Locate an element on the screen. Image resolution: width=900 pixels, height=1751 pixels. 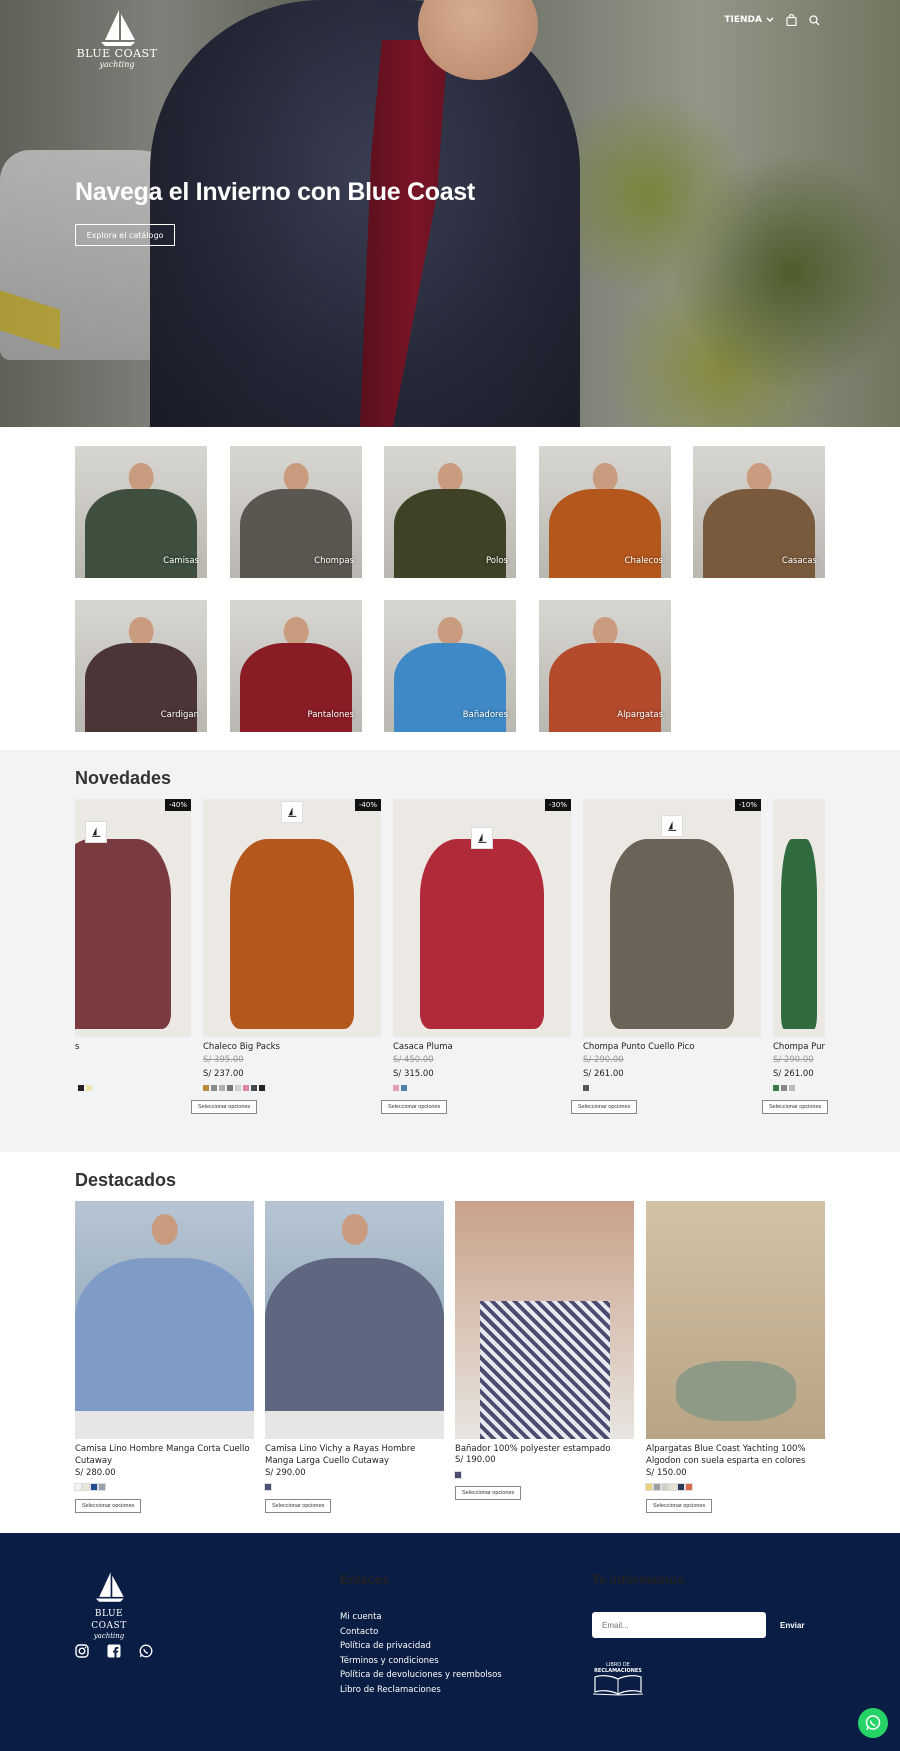
whatsapp-floating-button is located at coordinates (873, 1723).